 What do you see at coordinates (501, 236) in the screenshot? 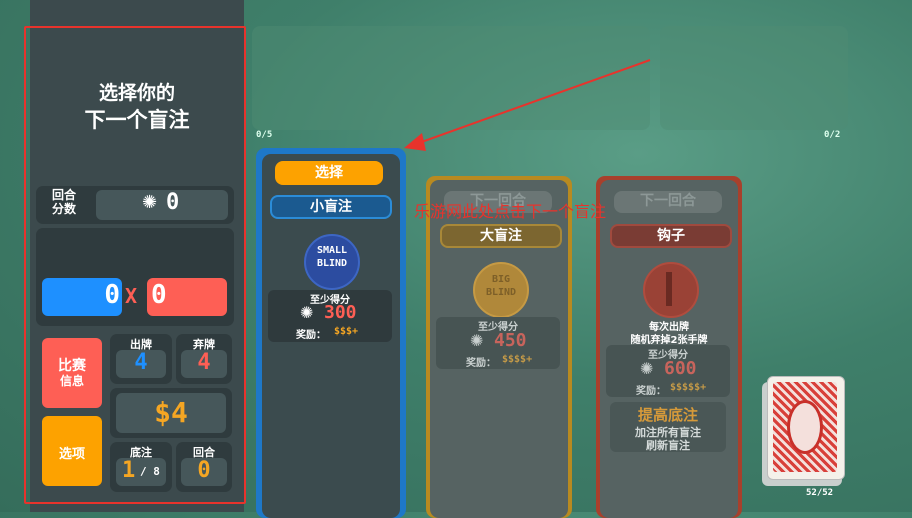
I see `big-blind-name: 大盲注` at bounding box center [501, 236].